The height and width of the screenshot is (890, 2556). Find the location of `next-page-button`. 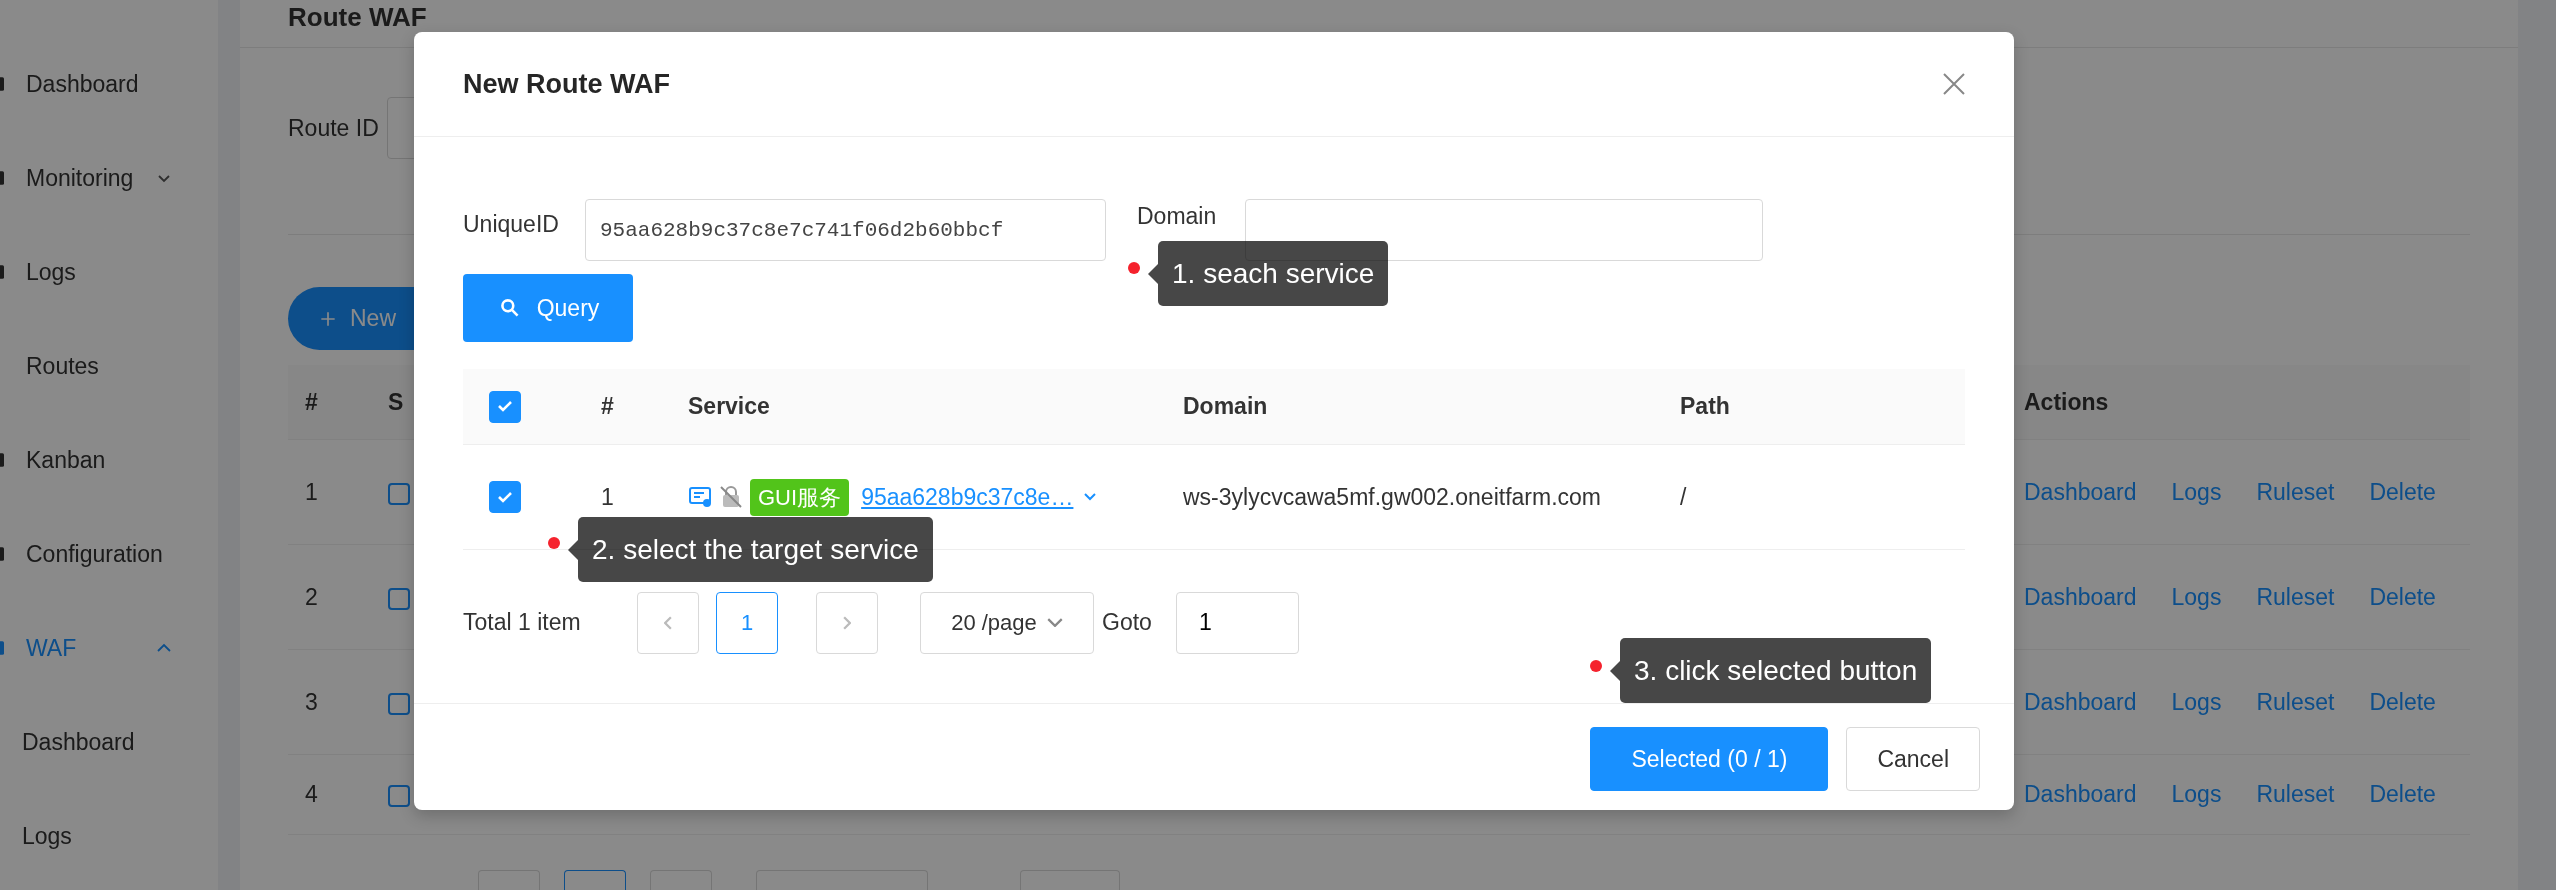

next-page-button is located at coordinates (847, 622).